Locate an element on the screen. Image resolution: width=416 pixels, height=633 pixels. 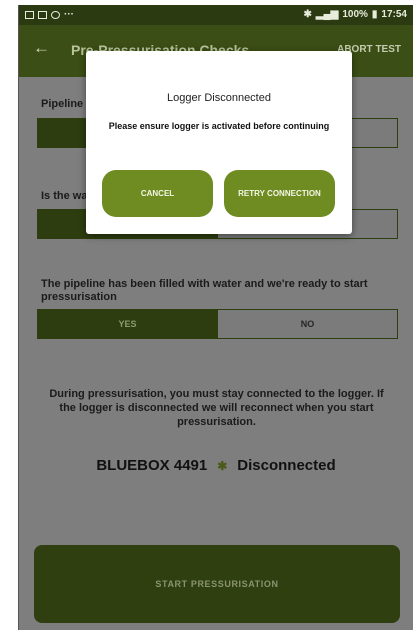
logger-connection-status: Disconnected is located at coordinates (286, 465).